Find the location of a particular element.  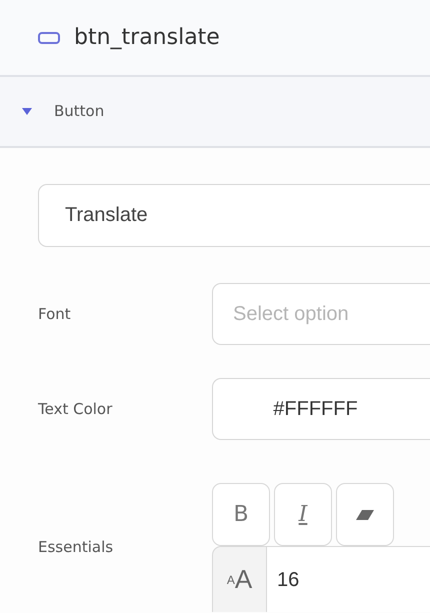

bold-button: B is located at coordinates (241, 514).